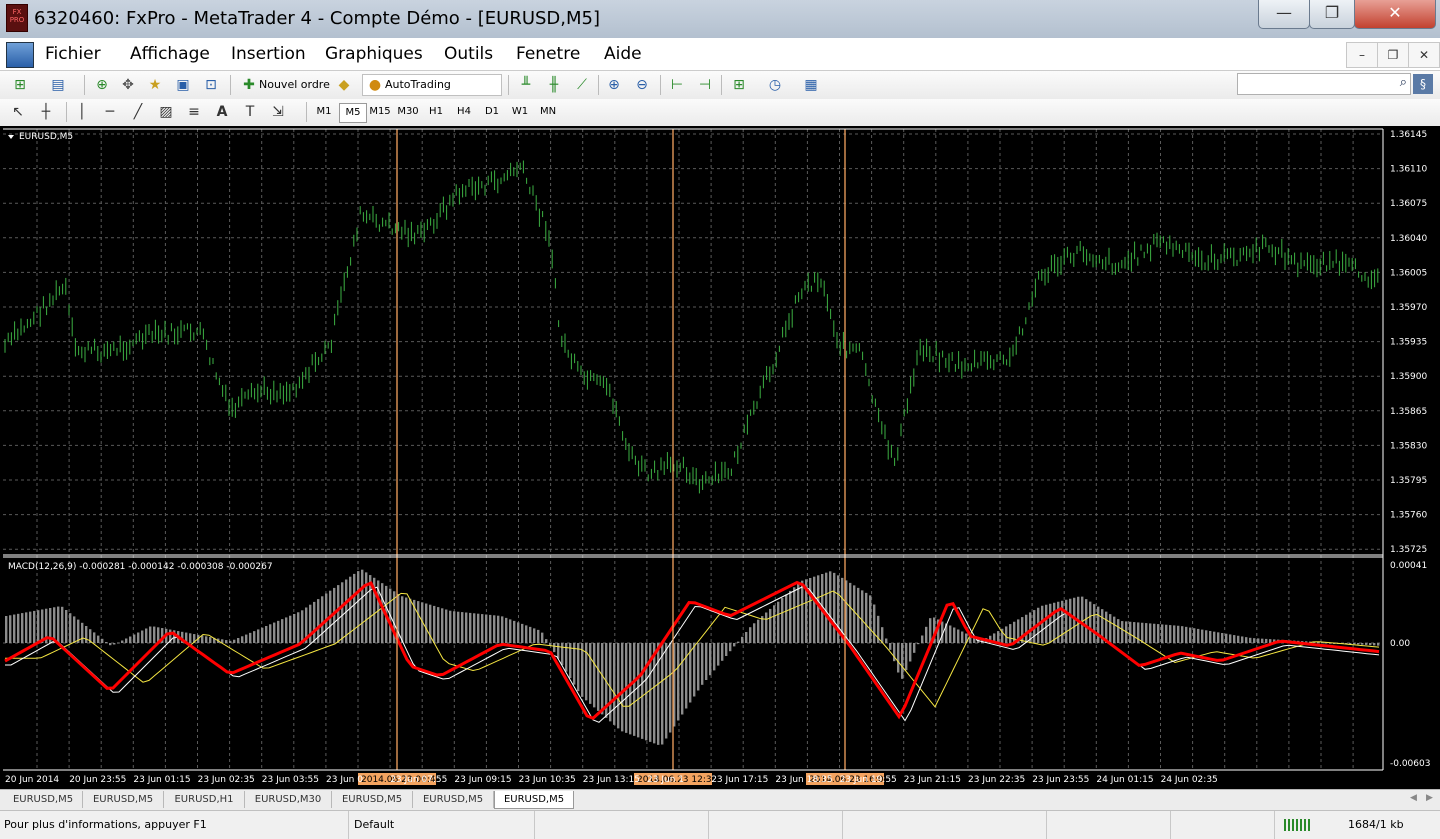 This screenshot has height=839, width=1440. What do you see at coordinates (548, 54) in the screenshot?
I see `menu-fenetre: Fenetre` at bounding box center [548, 54].